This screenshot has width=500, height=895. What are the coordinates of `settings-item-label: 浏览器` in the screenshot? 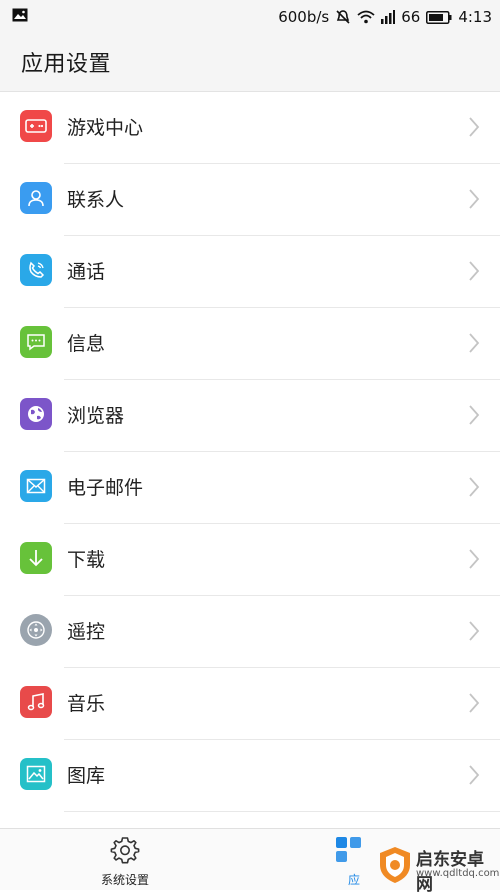 It's located at (96, 416).